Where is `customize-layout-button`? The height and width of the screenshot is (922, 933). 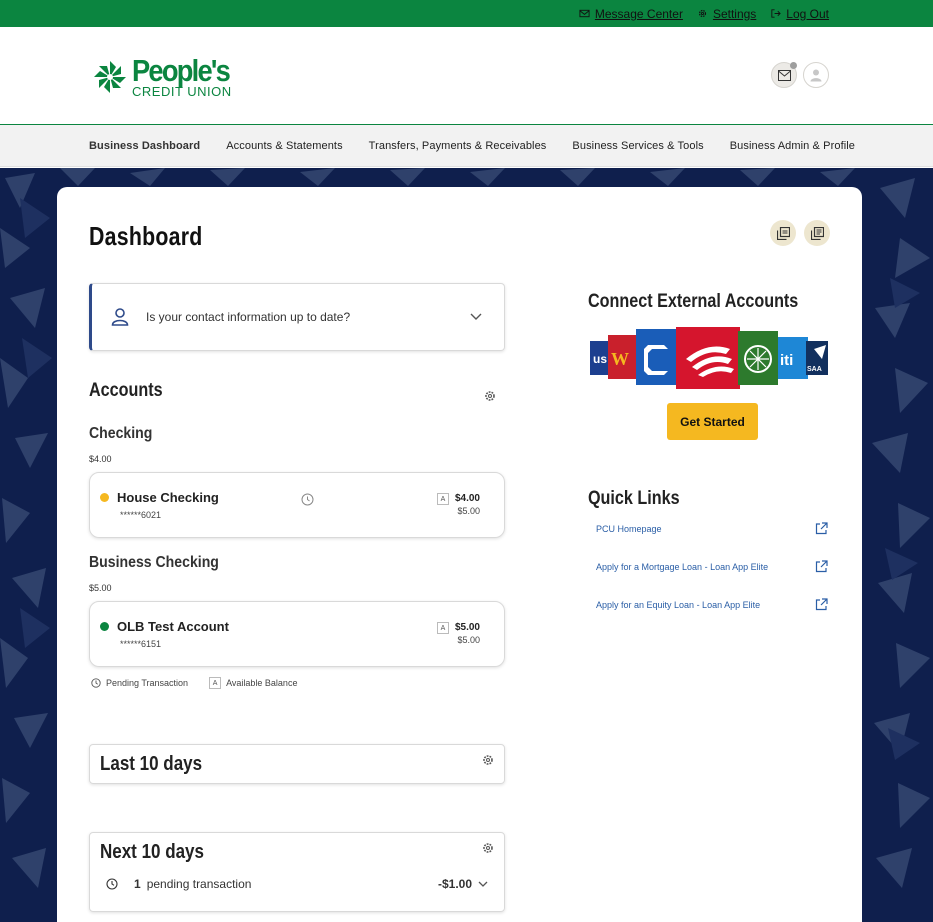 customize-layout-button is located at coordinates (783, 233).